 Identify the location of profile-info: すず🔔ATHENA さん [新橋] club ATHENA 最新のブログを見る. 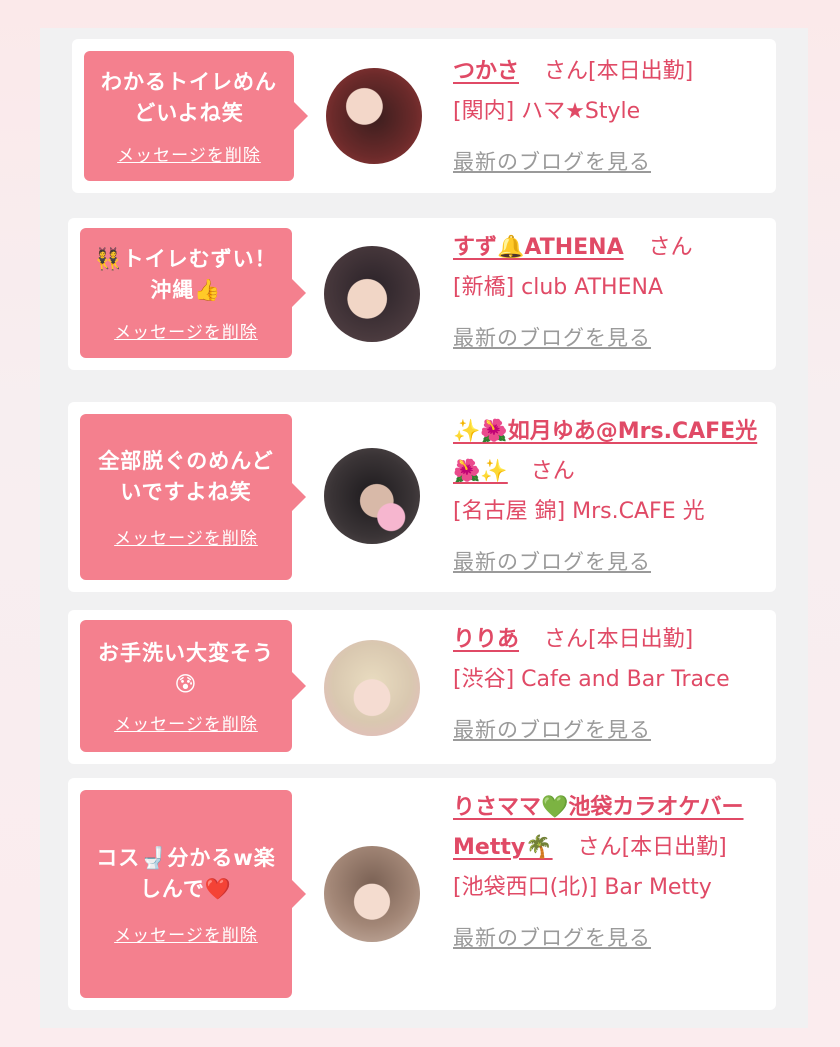
(603, 293).